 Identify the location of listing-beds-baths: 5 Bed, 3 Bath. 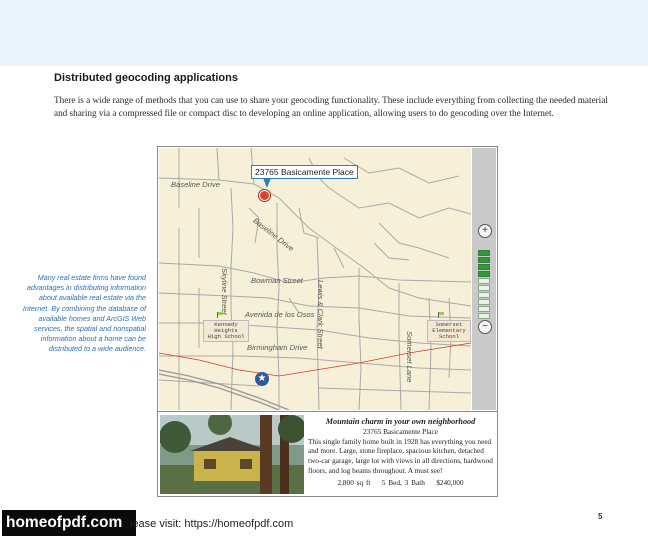
(403, 482).